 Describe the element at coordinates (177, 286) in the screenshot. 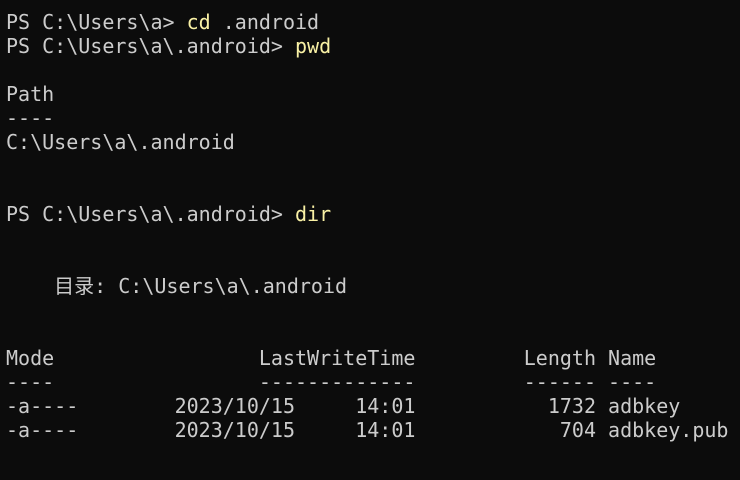

I see `directory-label: 目录: C:\Users\a\.android` at that location.